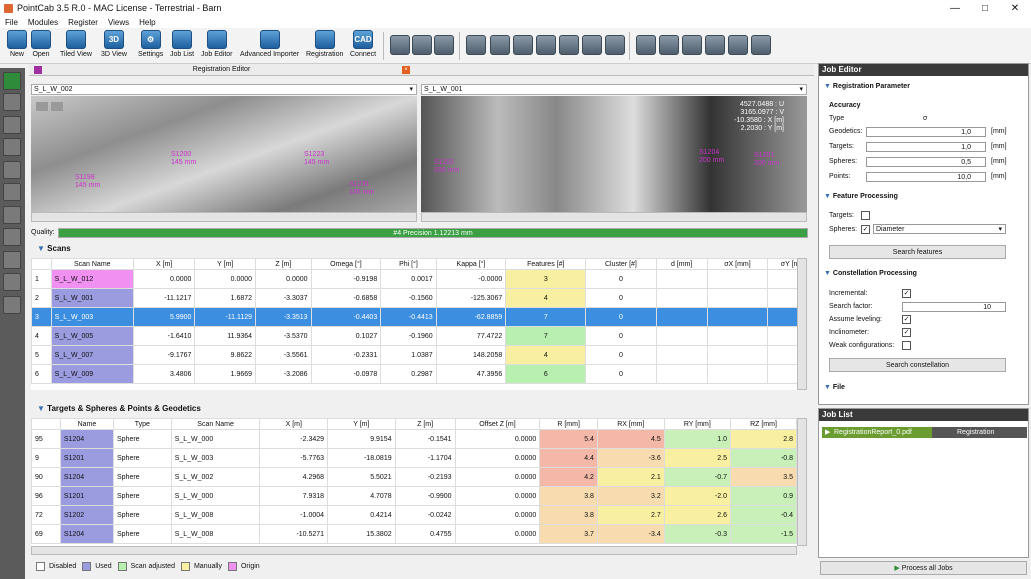  Describe the element at coordinates (955, 8) in the screenshot. I see `minimize-icon: —` at that location.